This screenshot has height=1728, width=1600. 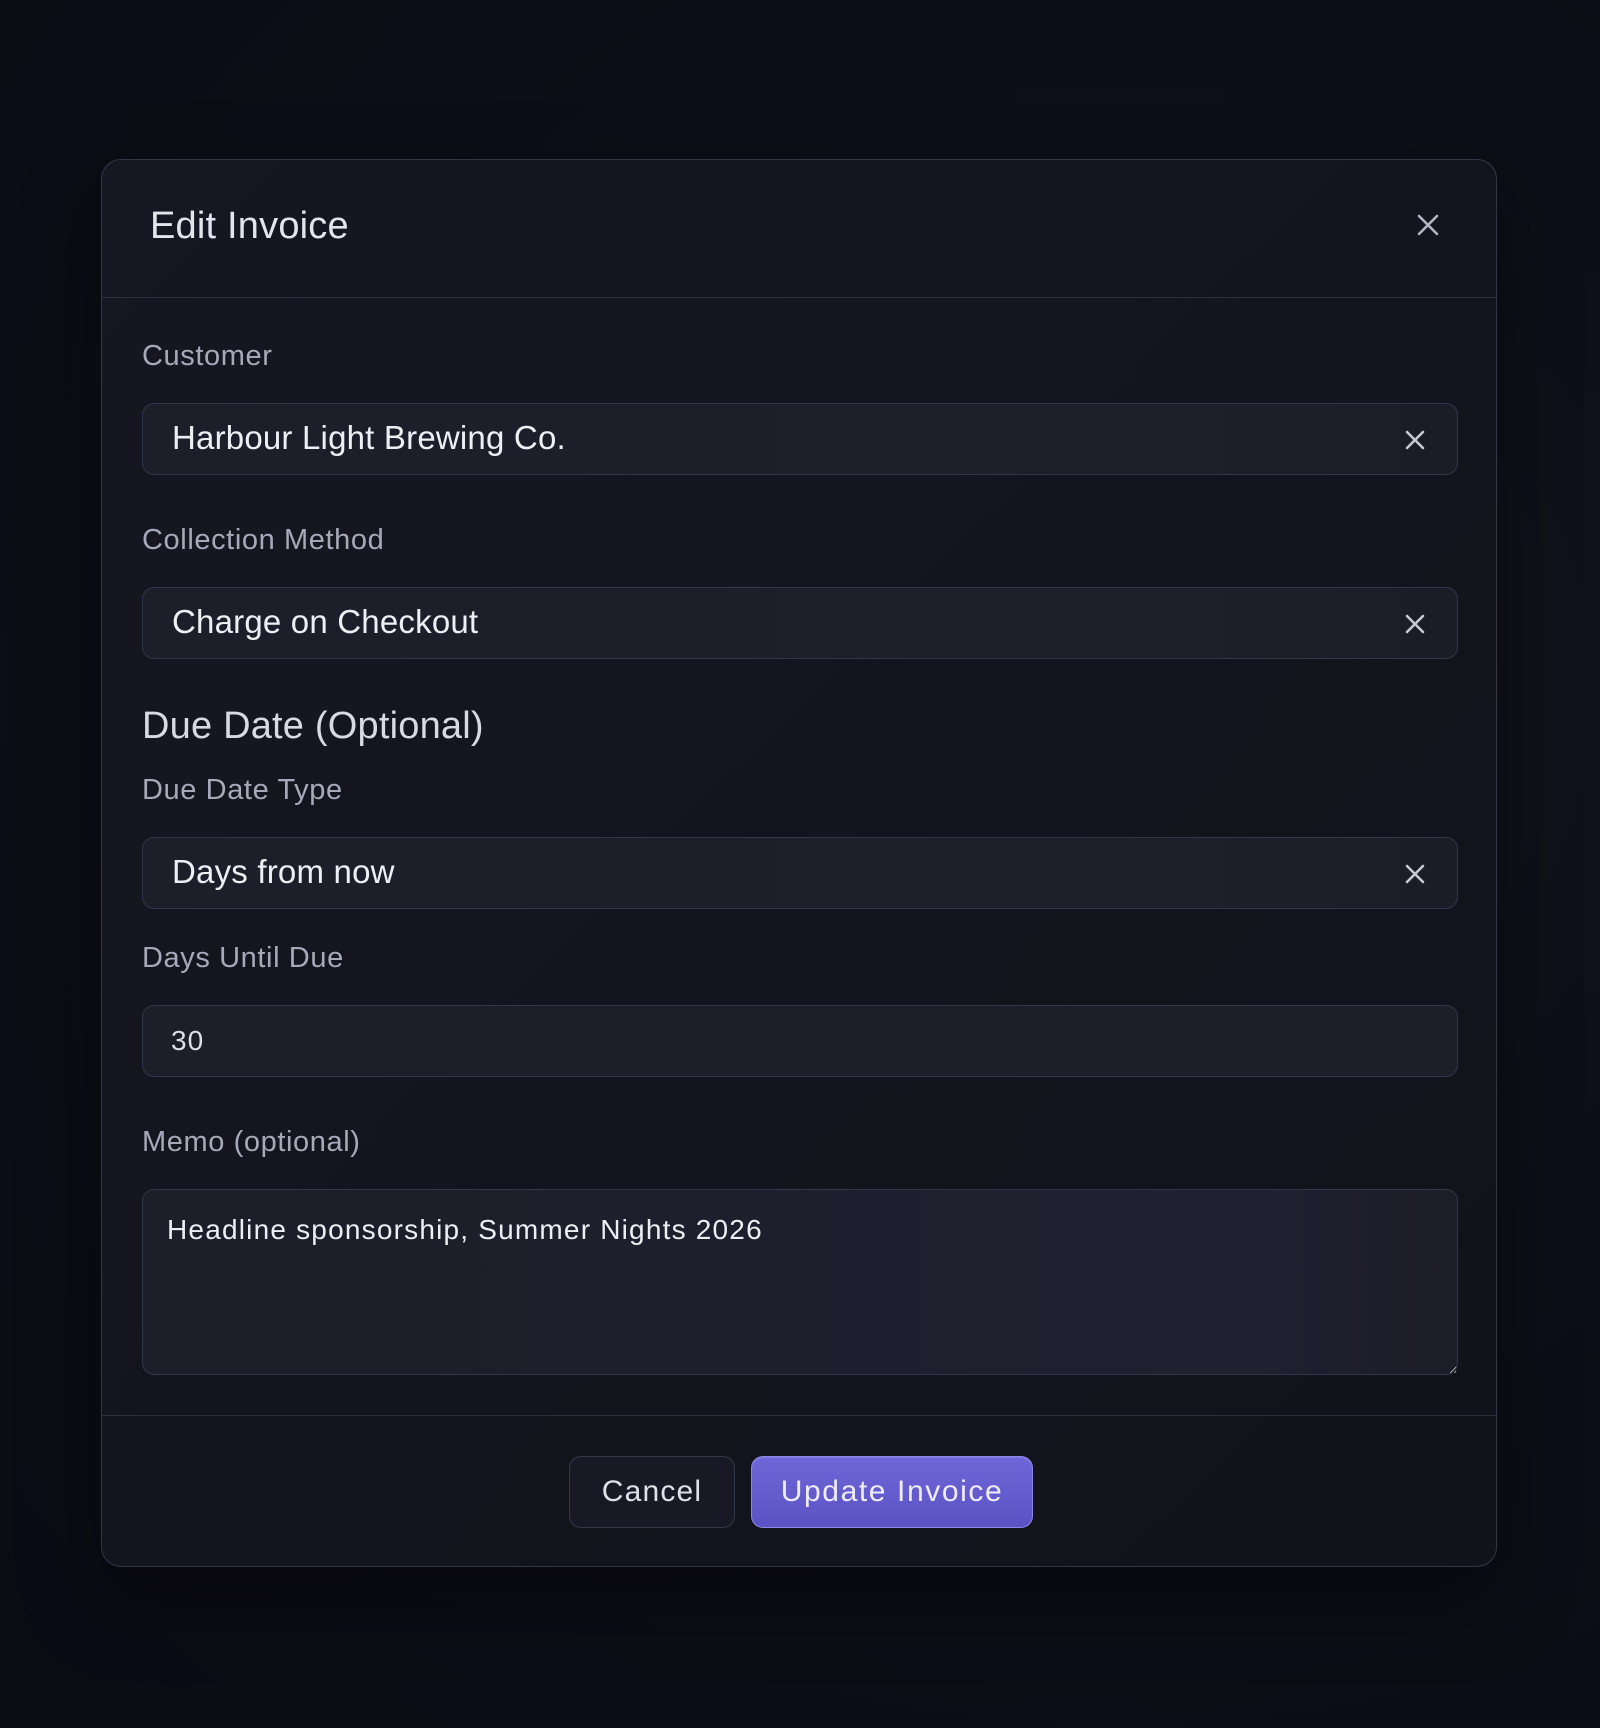 I want to click on days-until-due-input, so click(x=800, y=1041).